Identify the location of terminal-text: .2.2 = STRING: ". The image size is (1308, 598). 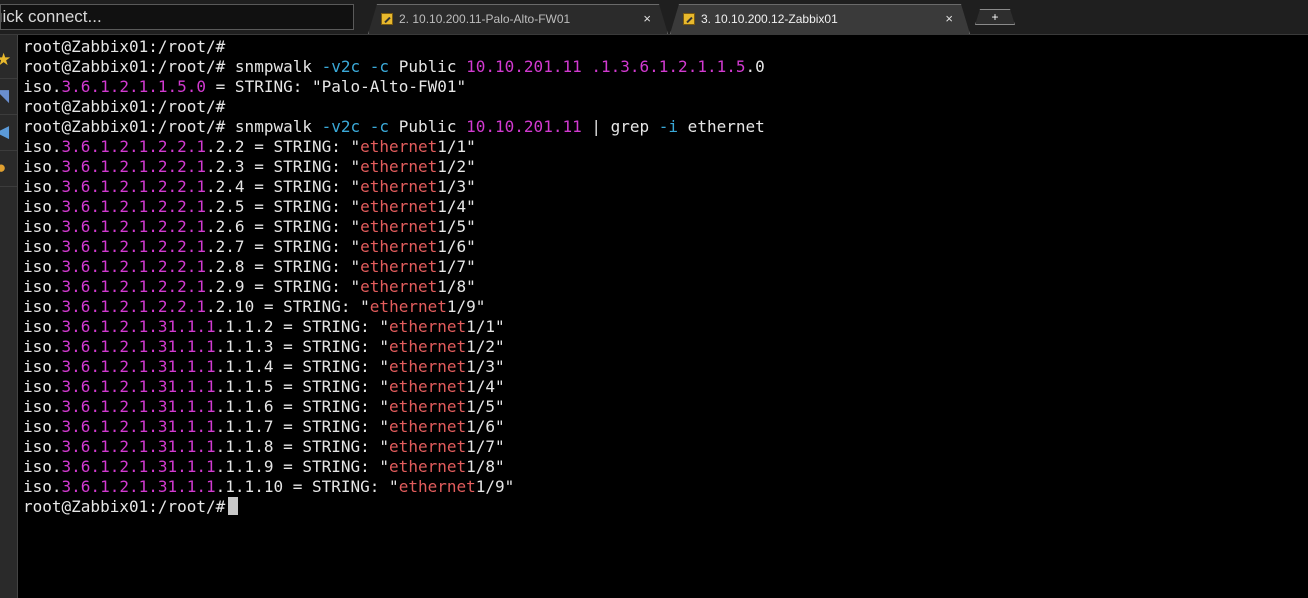
(283, 146).